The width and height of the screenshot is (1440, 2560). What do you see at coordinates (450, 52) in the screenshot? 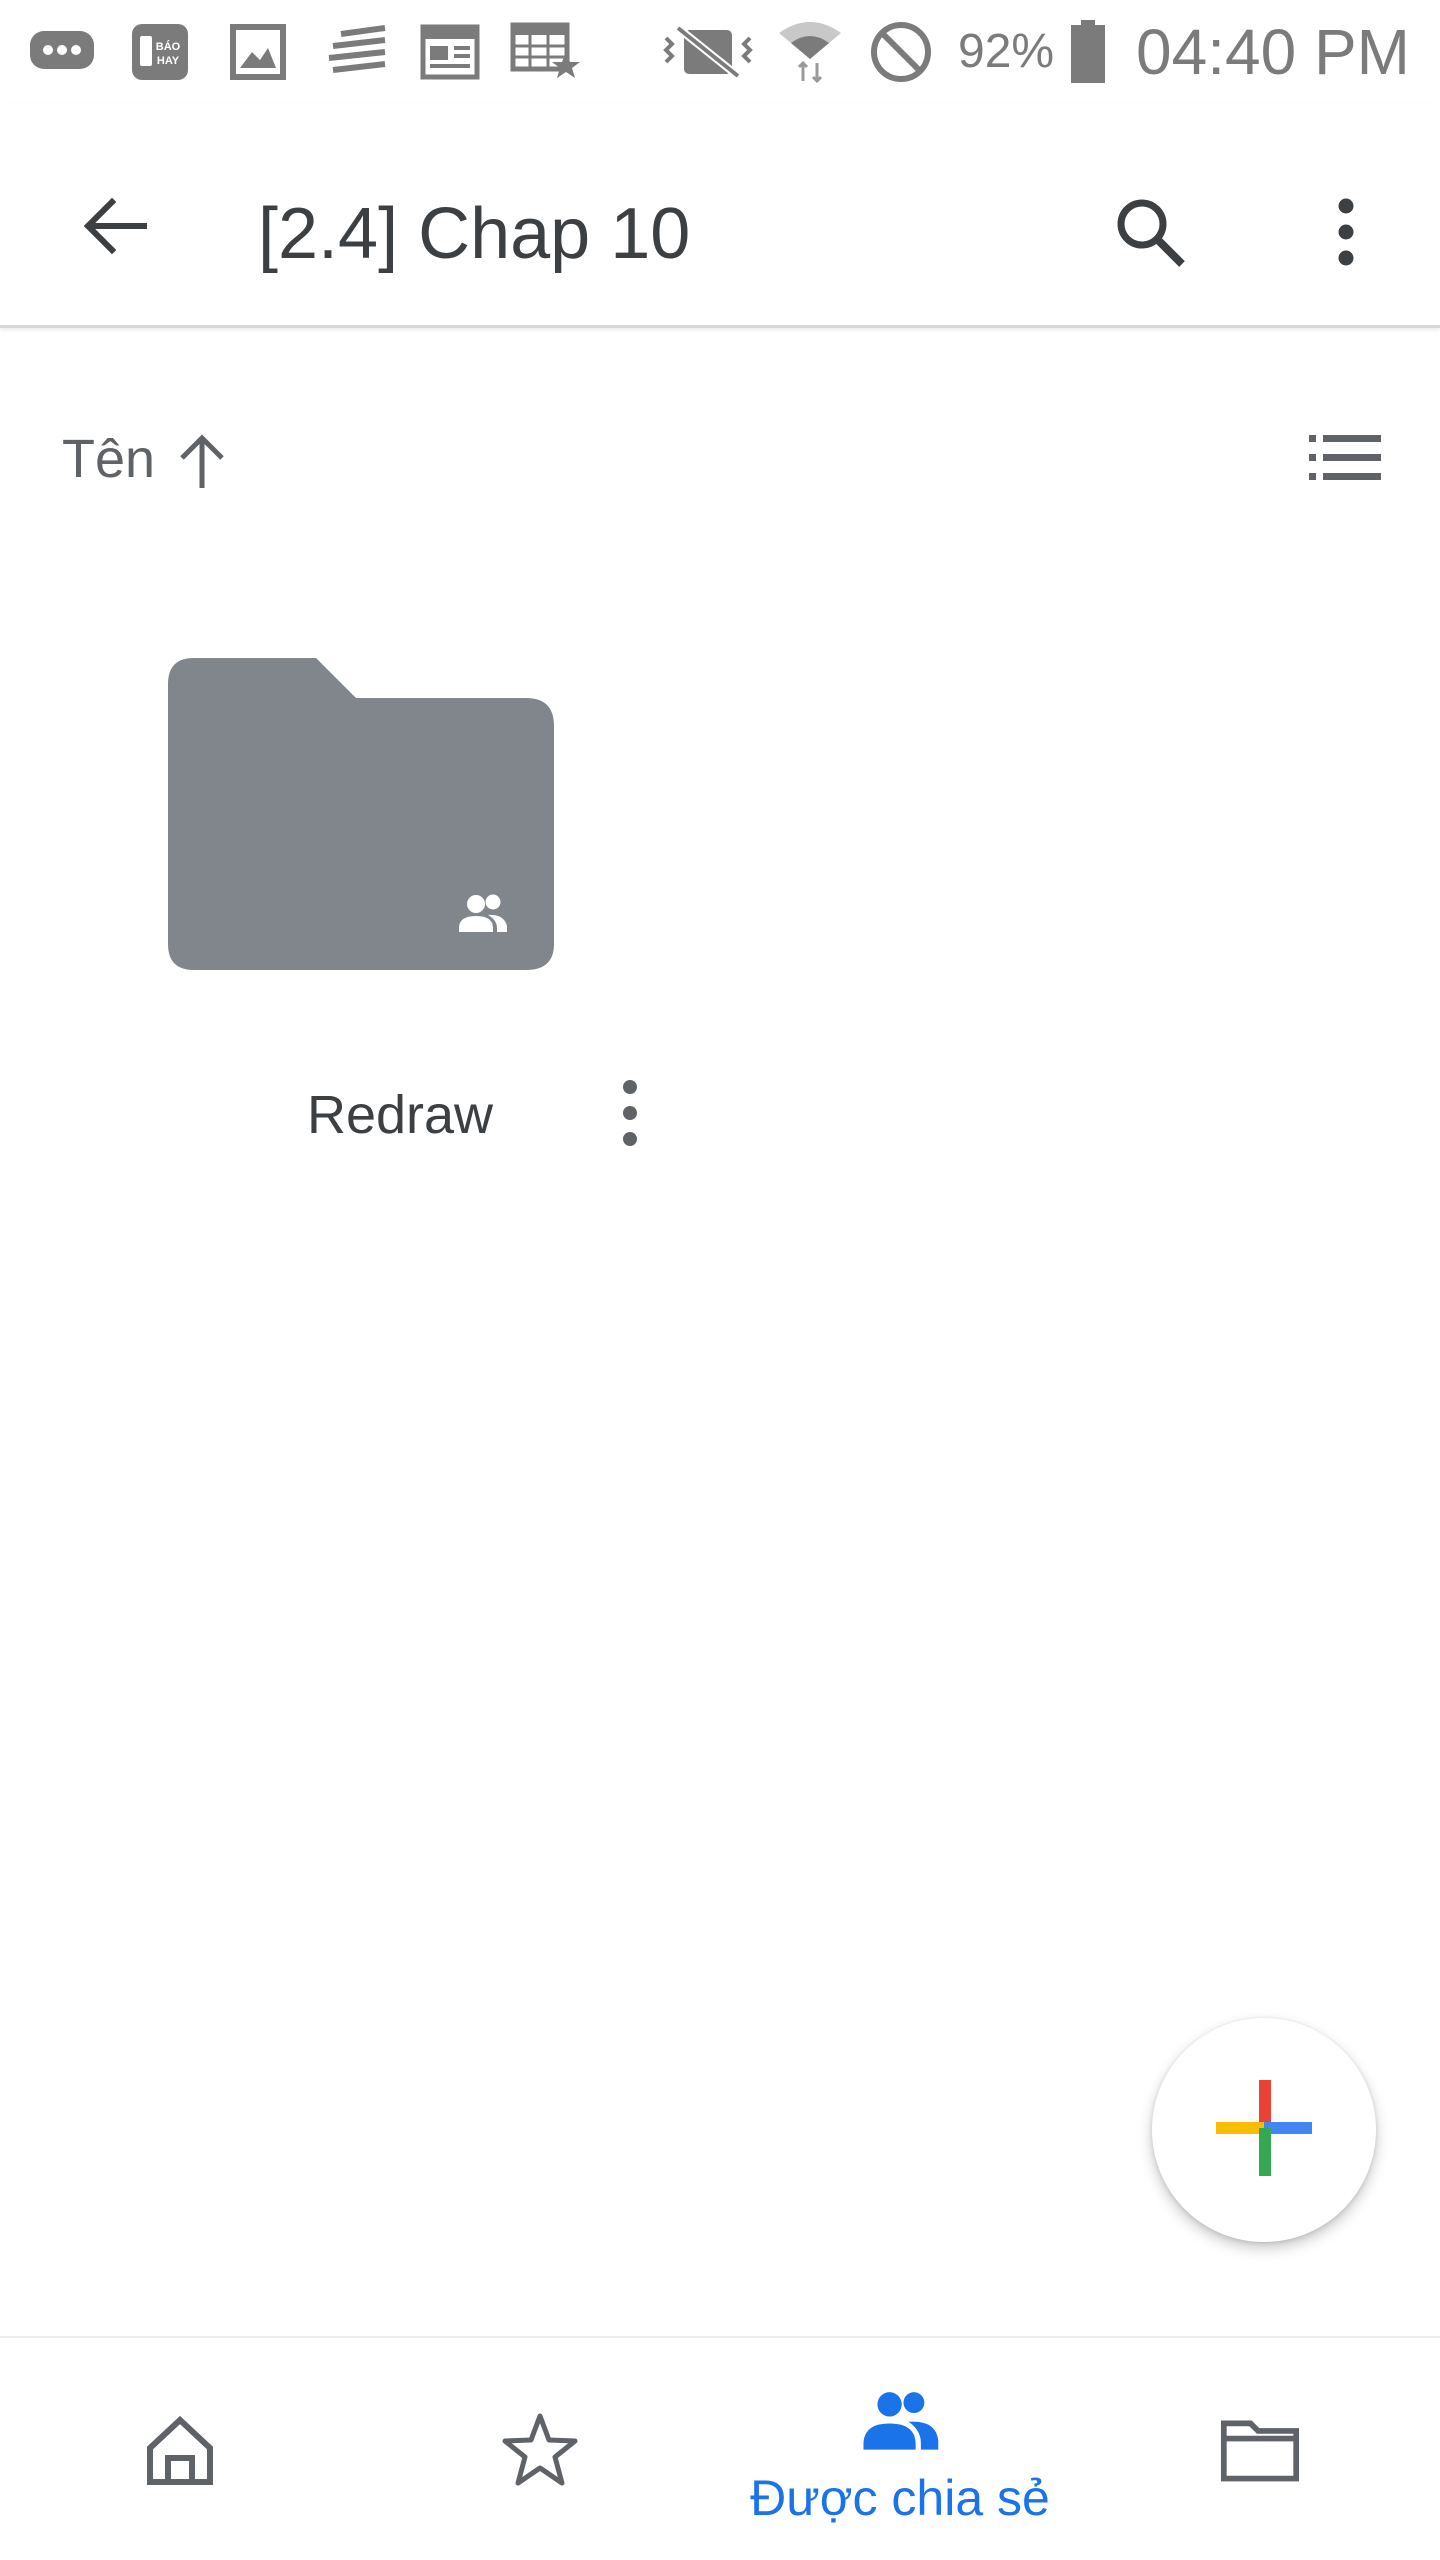
I see `newspaper-icon` at bounding box center [450, 52].